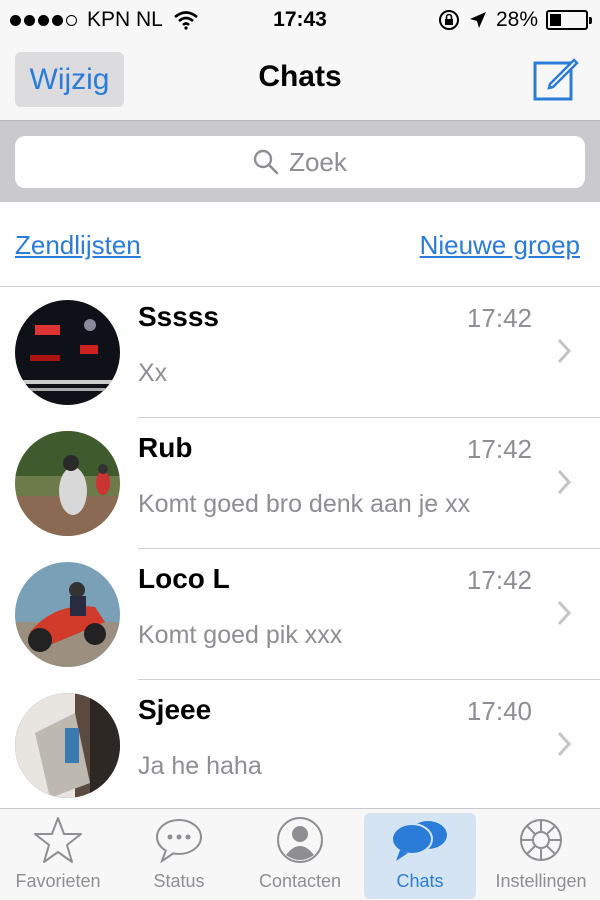 Image resolution: width=600 pixels, height=900 pixels. What do you see at coordinates (179, 881) in the screenshot?
I see `tab-label: Status` at bounding box center [179, 881].